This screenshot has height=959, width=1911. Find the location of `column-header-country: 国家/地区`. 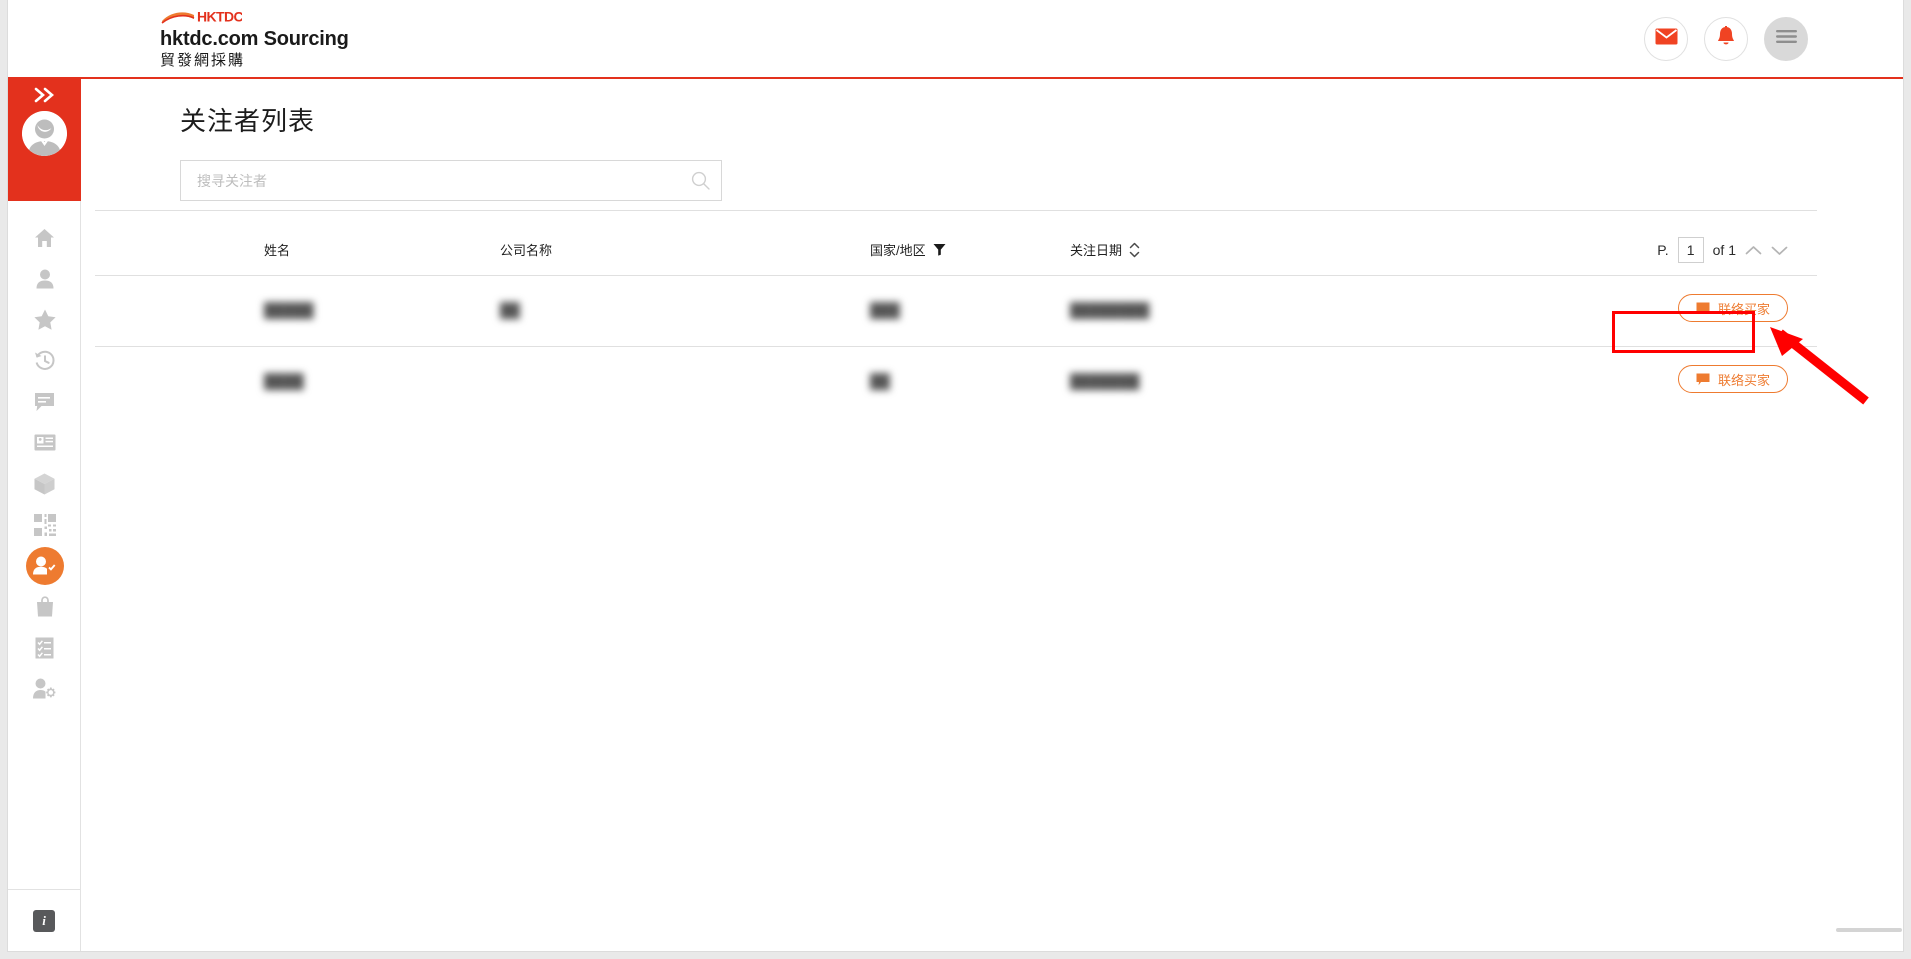

column-header-country: 国家/地区 is located at coordinates (908, 249).